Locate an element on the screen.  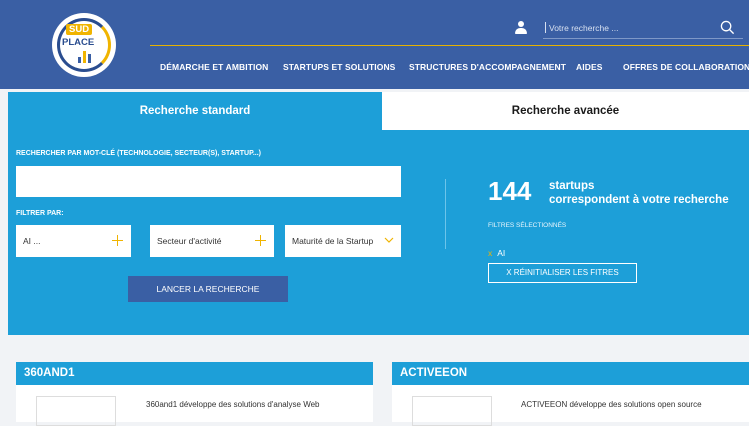
remove-filter-icon: x is located at coordinates (490, 253).